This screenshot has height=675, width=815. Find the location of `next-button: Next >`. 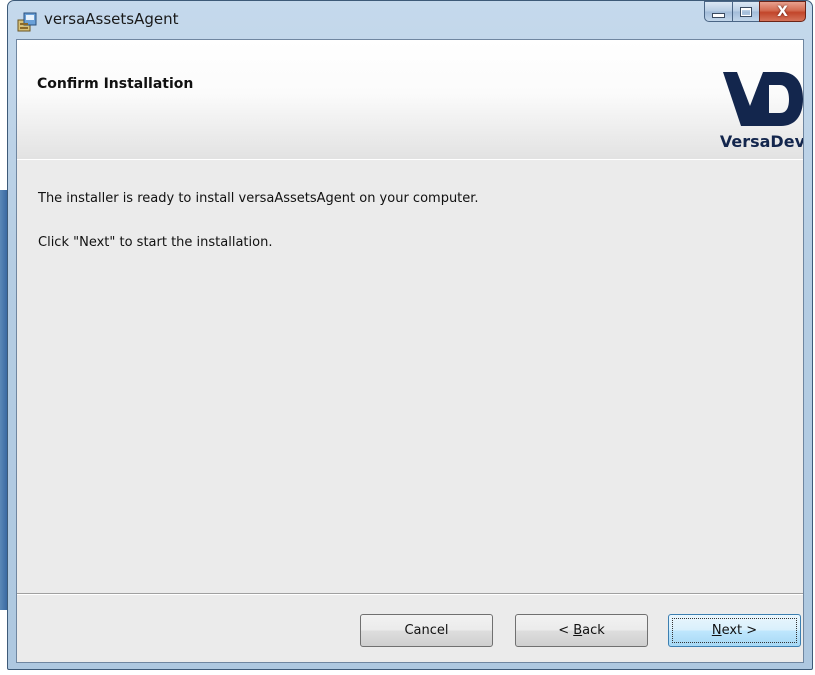

next-button: Next > is located at coordinates (734, 630).